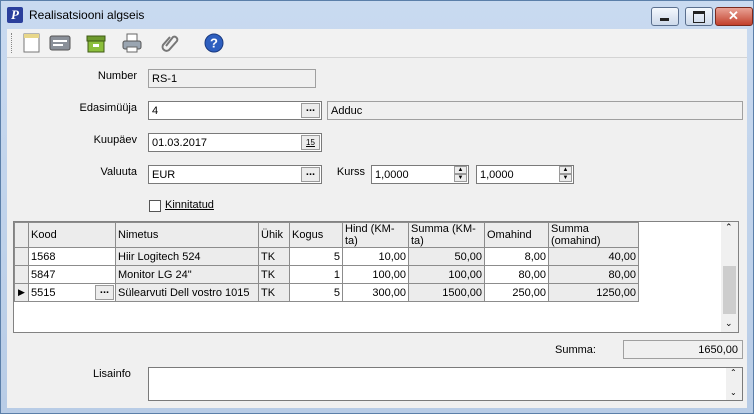 The height and width of the screenshot is (414, 754). What do you see at coordinates (350, 172) in the screenshot?
I see `rate-label: Kurss` at bounding box center [350, 172].